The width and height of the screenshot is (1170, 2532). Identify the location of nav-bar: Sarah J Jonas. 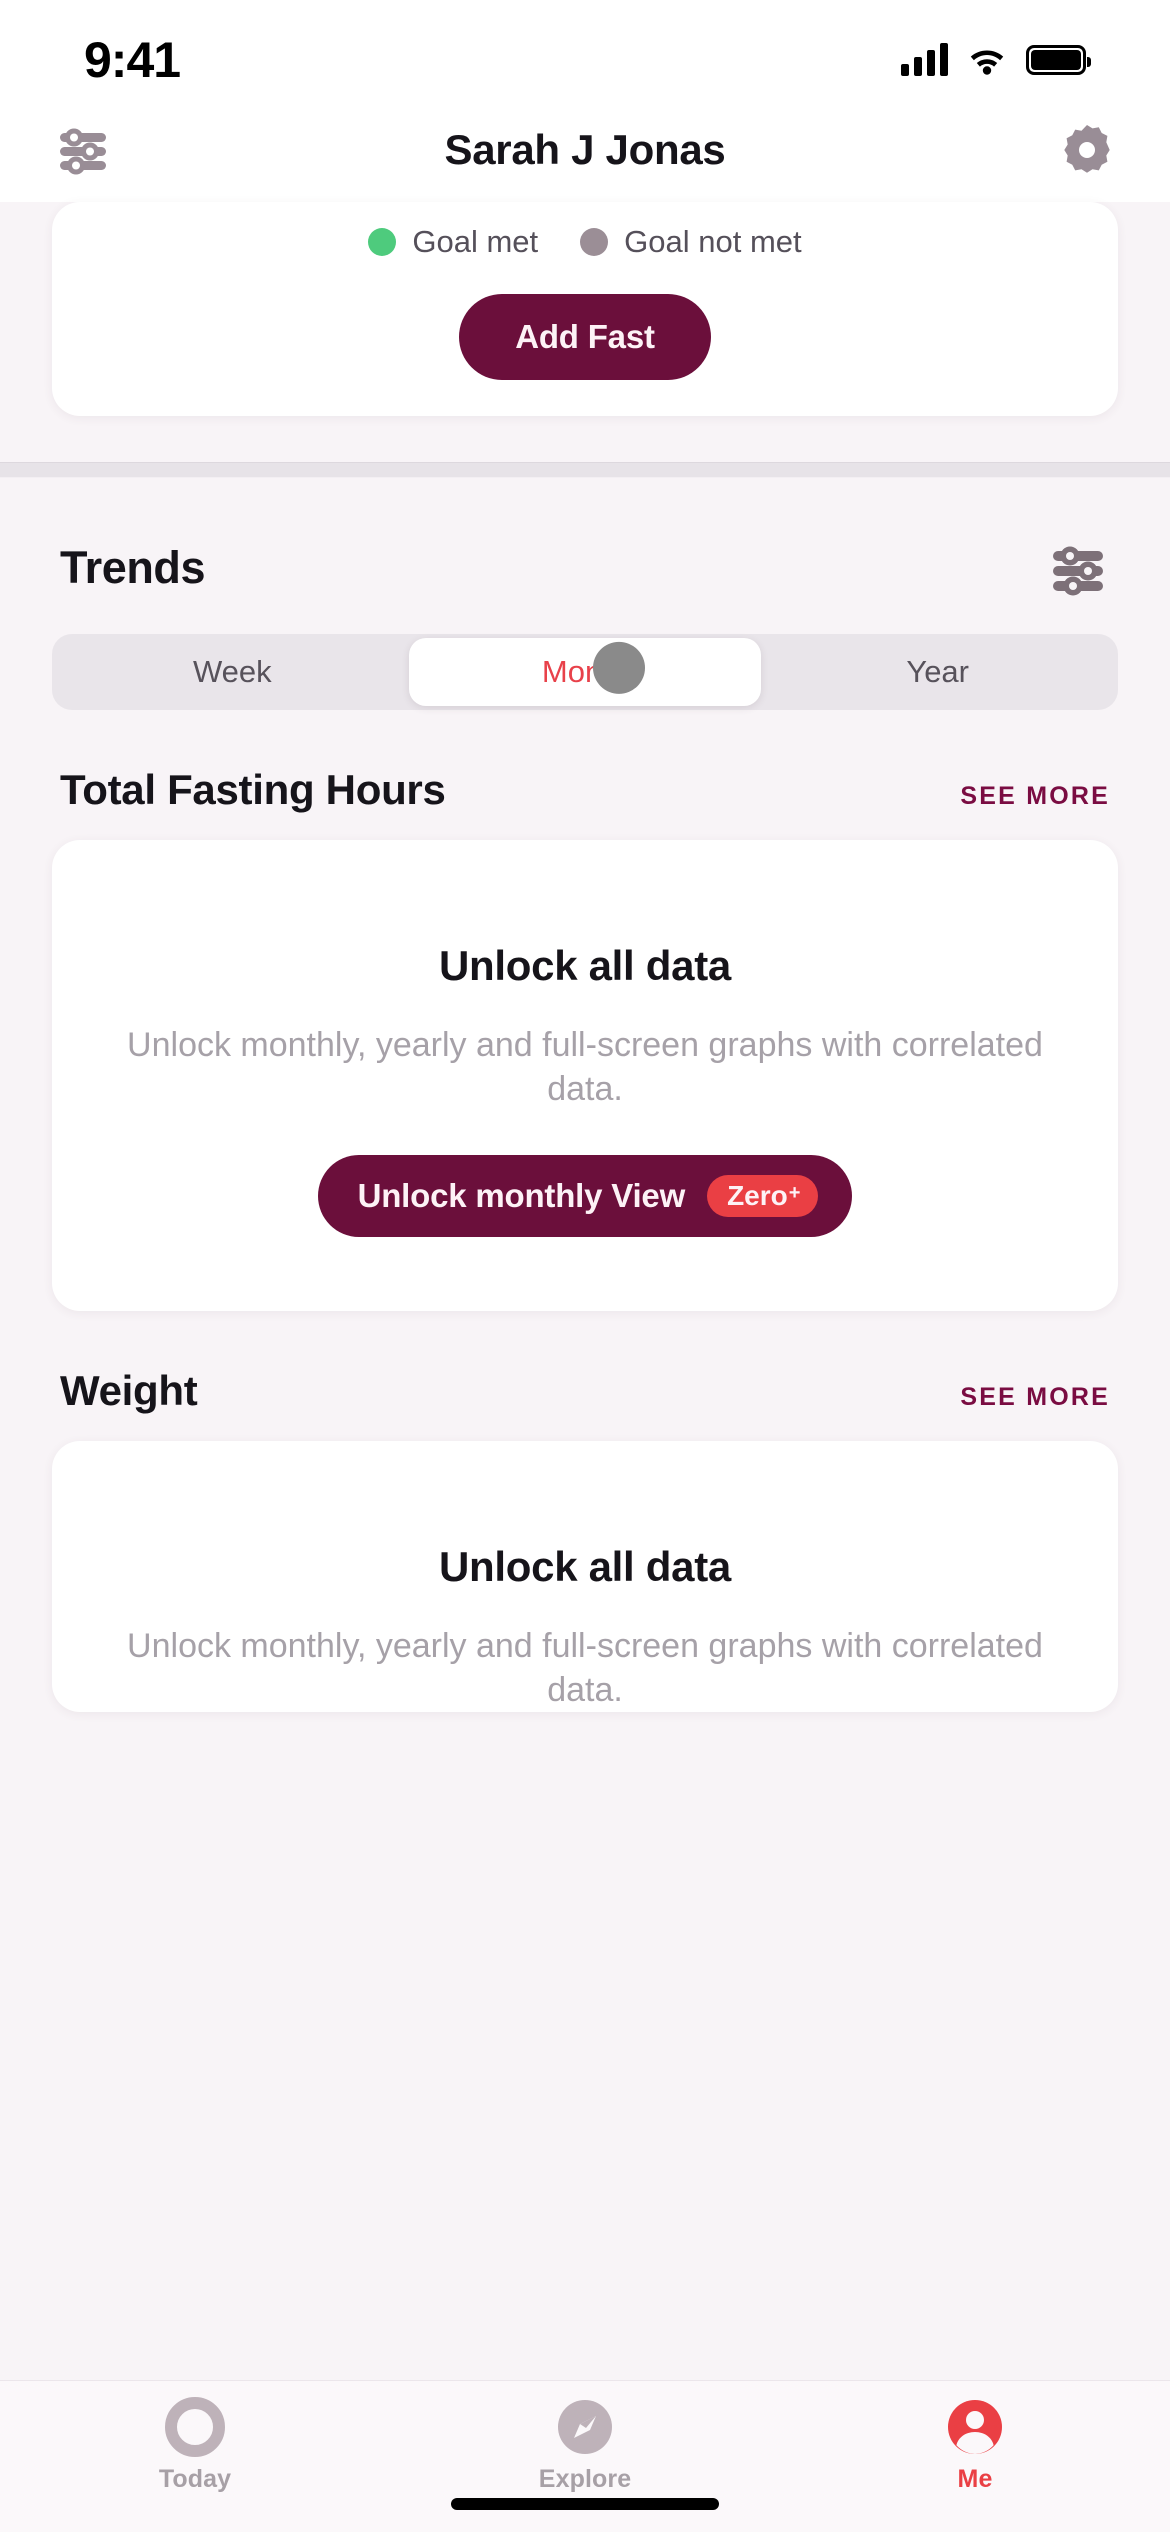
(585, 150).